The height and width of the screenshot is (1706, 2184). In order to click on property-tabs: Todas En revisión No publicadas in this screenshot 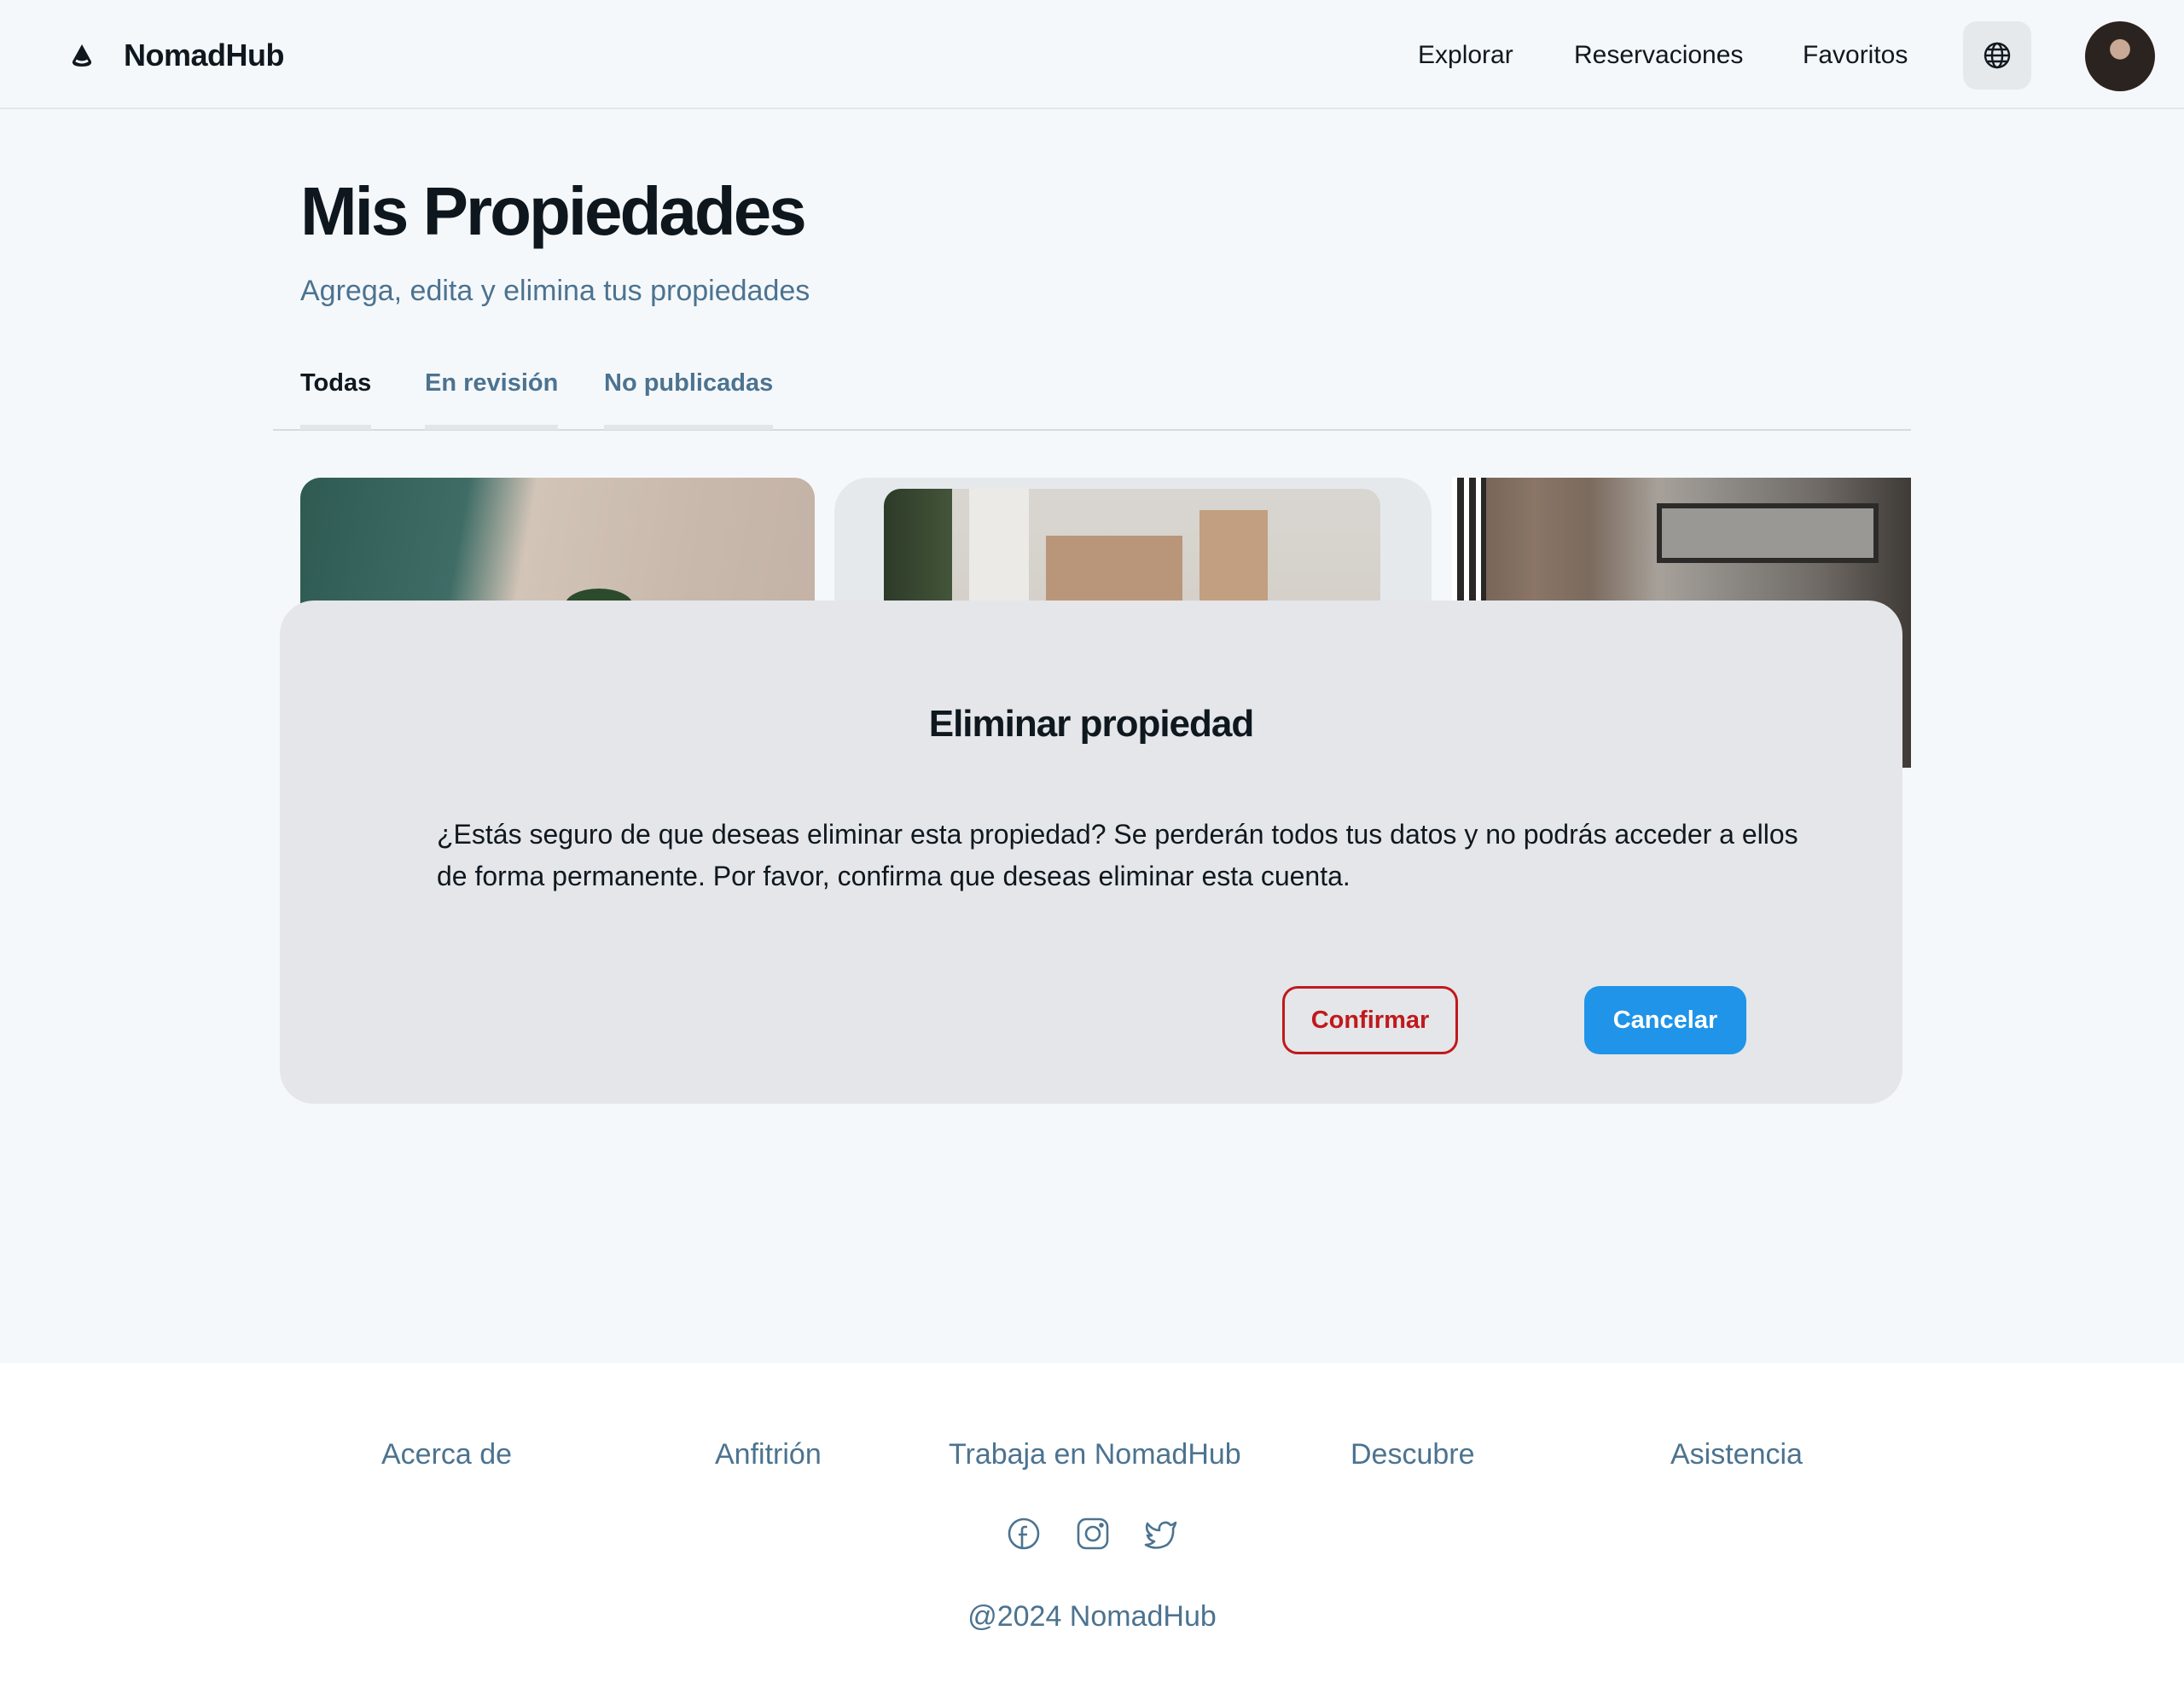, I will do `click(1092, 397)`.